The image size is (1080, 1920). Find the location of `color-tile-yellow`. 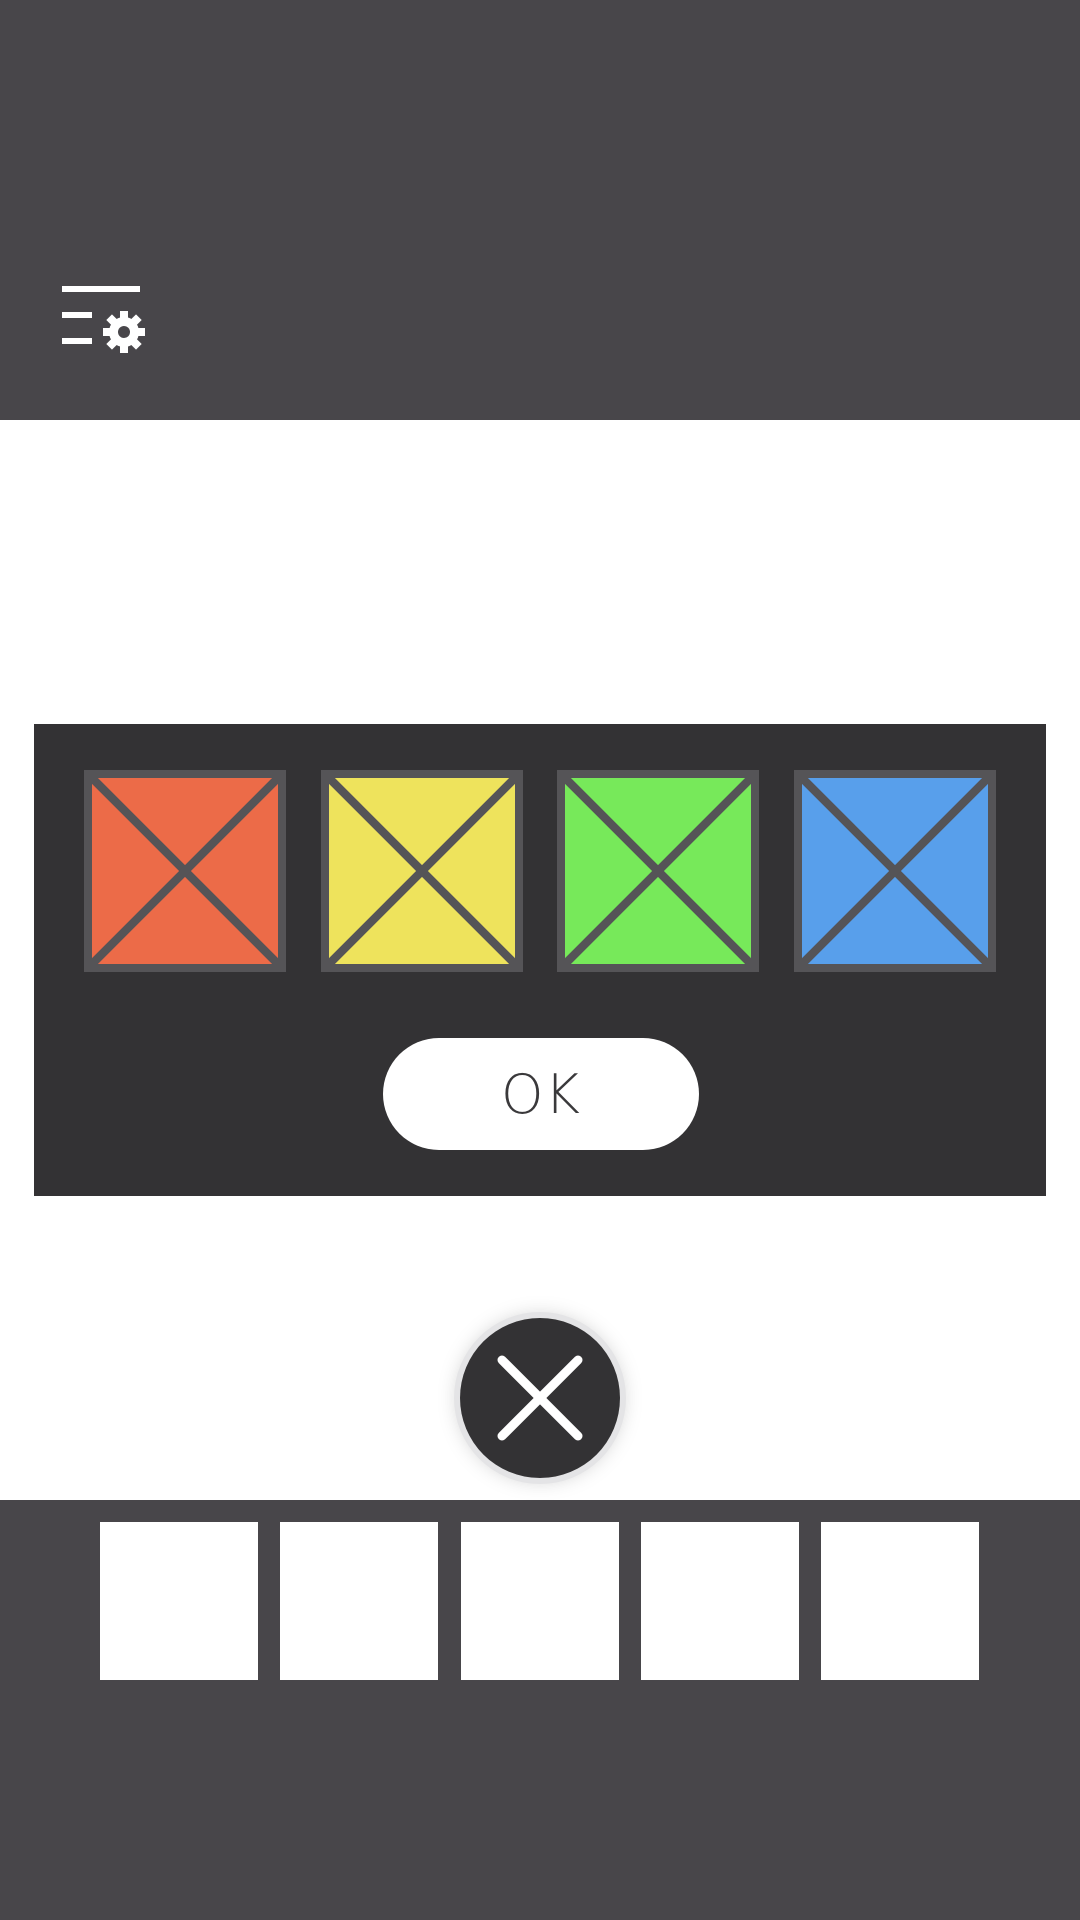

color-tile-yellow is located at coordinates (422, 871).